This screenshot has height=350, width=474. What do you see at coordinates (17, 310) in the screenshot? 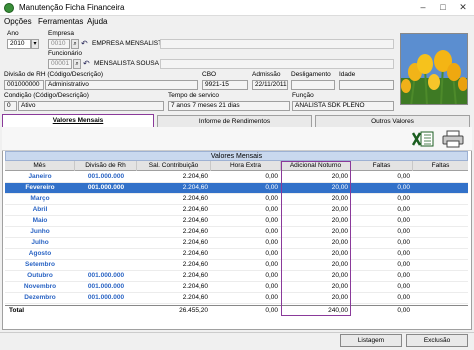
I see `total-label: Total` at bounding box center [17, 310].